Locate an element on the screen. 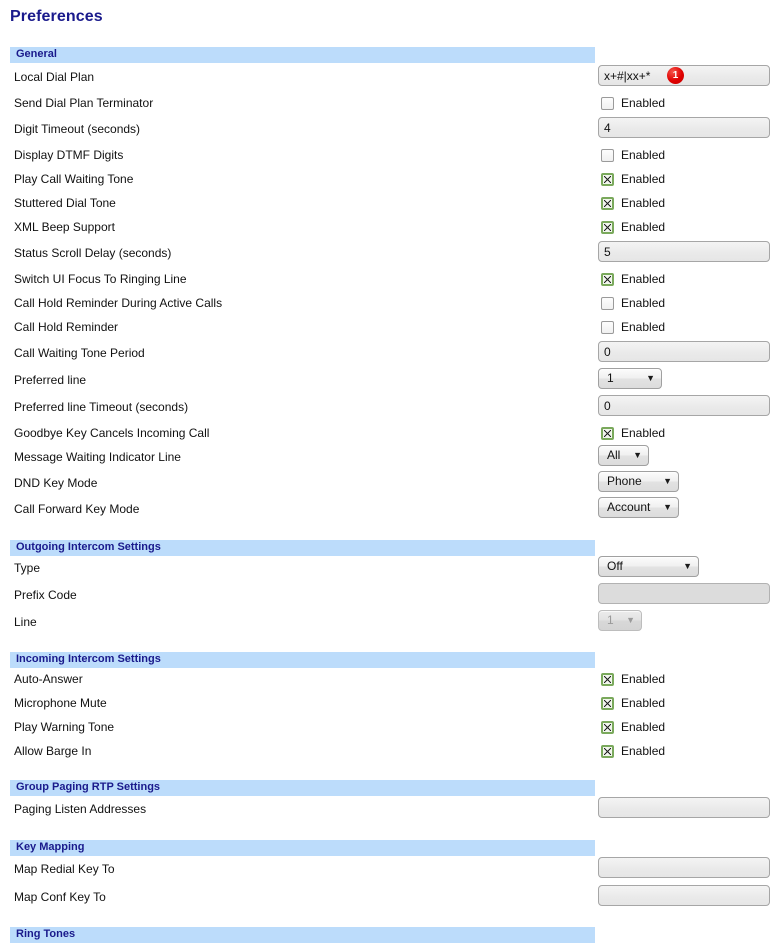  section-header-group-paging-rtp: Group Paging RTP Settings is located at coordinates (302, 788).